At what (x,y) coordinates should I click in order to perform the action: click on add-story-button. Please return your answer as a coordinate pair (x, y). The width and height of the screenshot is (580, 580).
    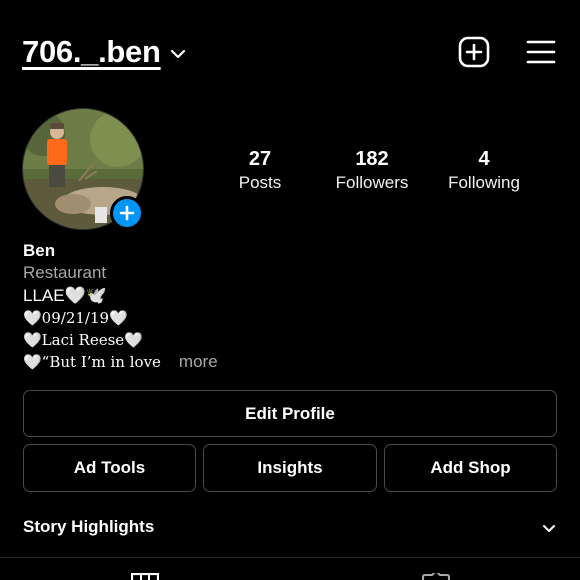
    Looking at the image, I should click on (127, 213).